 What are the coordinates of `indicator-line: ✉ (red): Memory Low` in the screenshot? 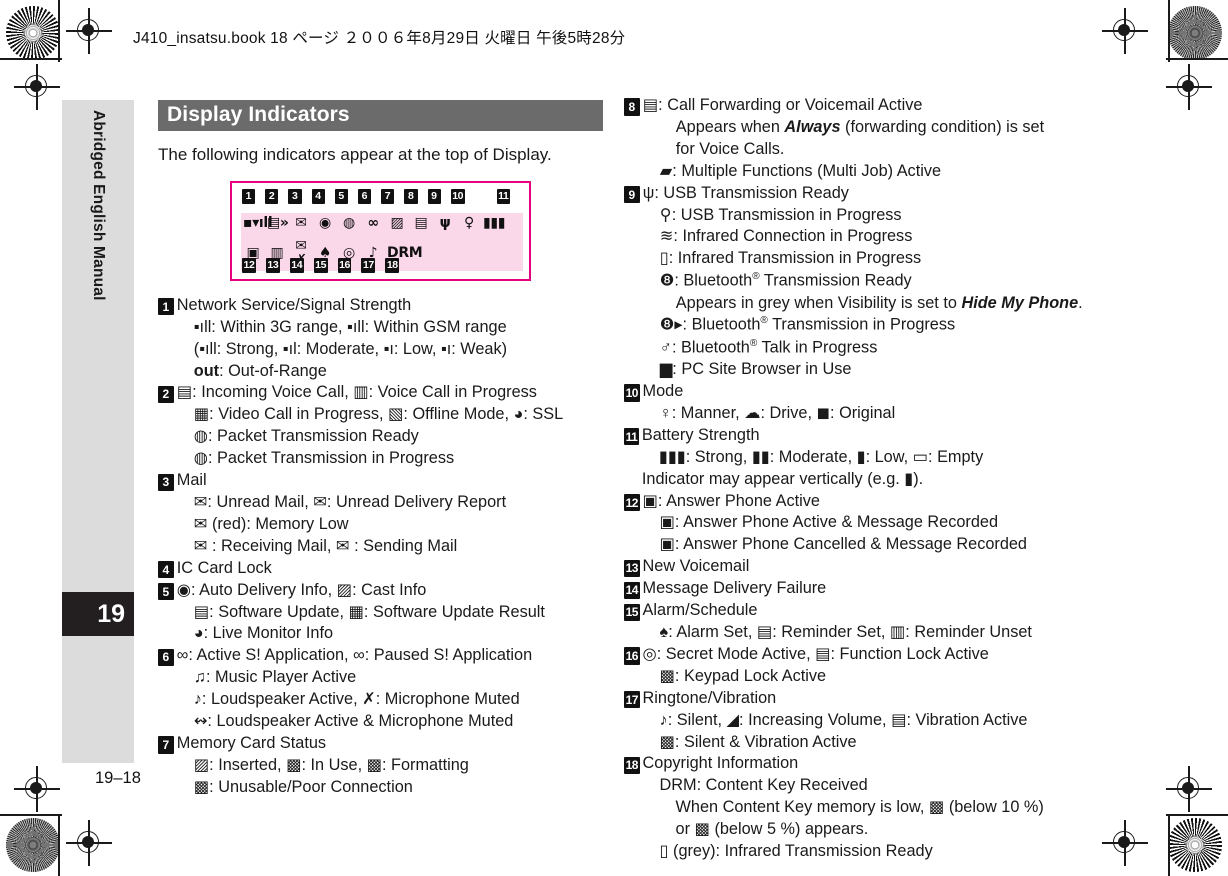 It's located at (271, 523).